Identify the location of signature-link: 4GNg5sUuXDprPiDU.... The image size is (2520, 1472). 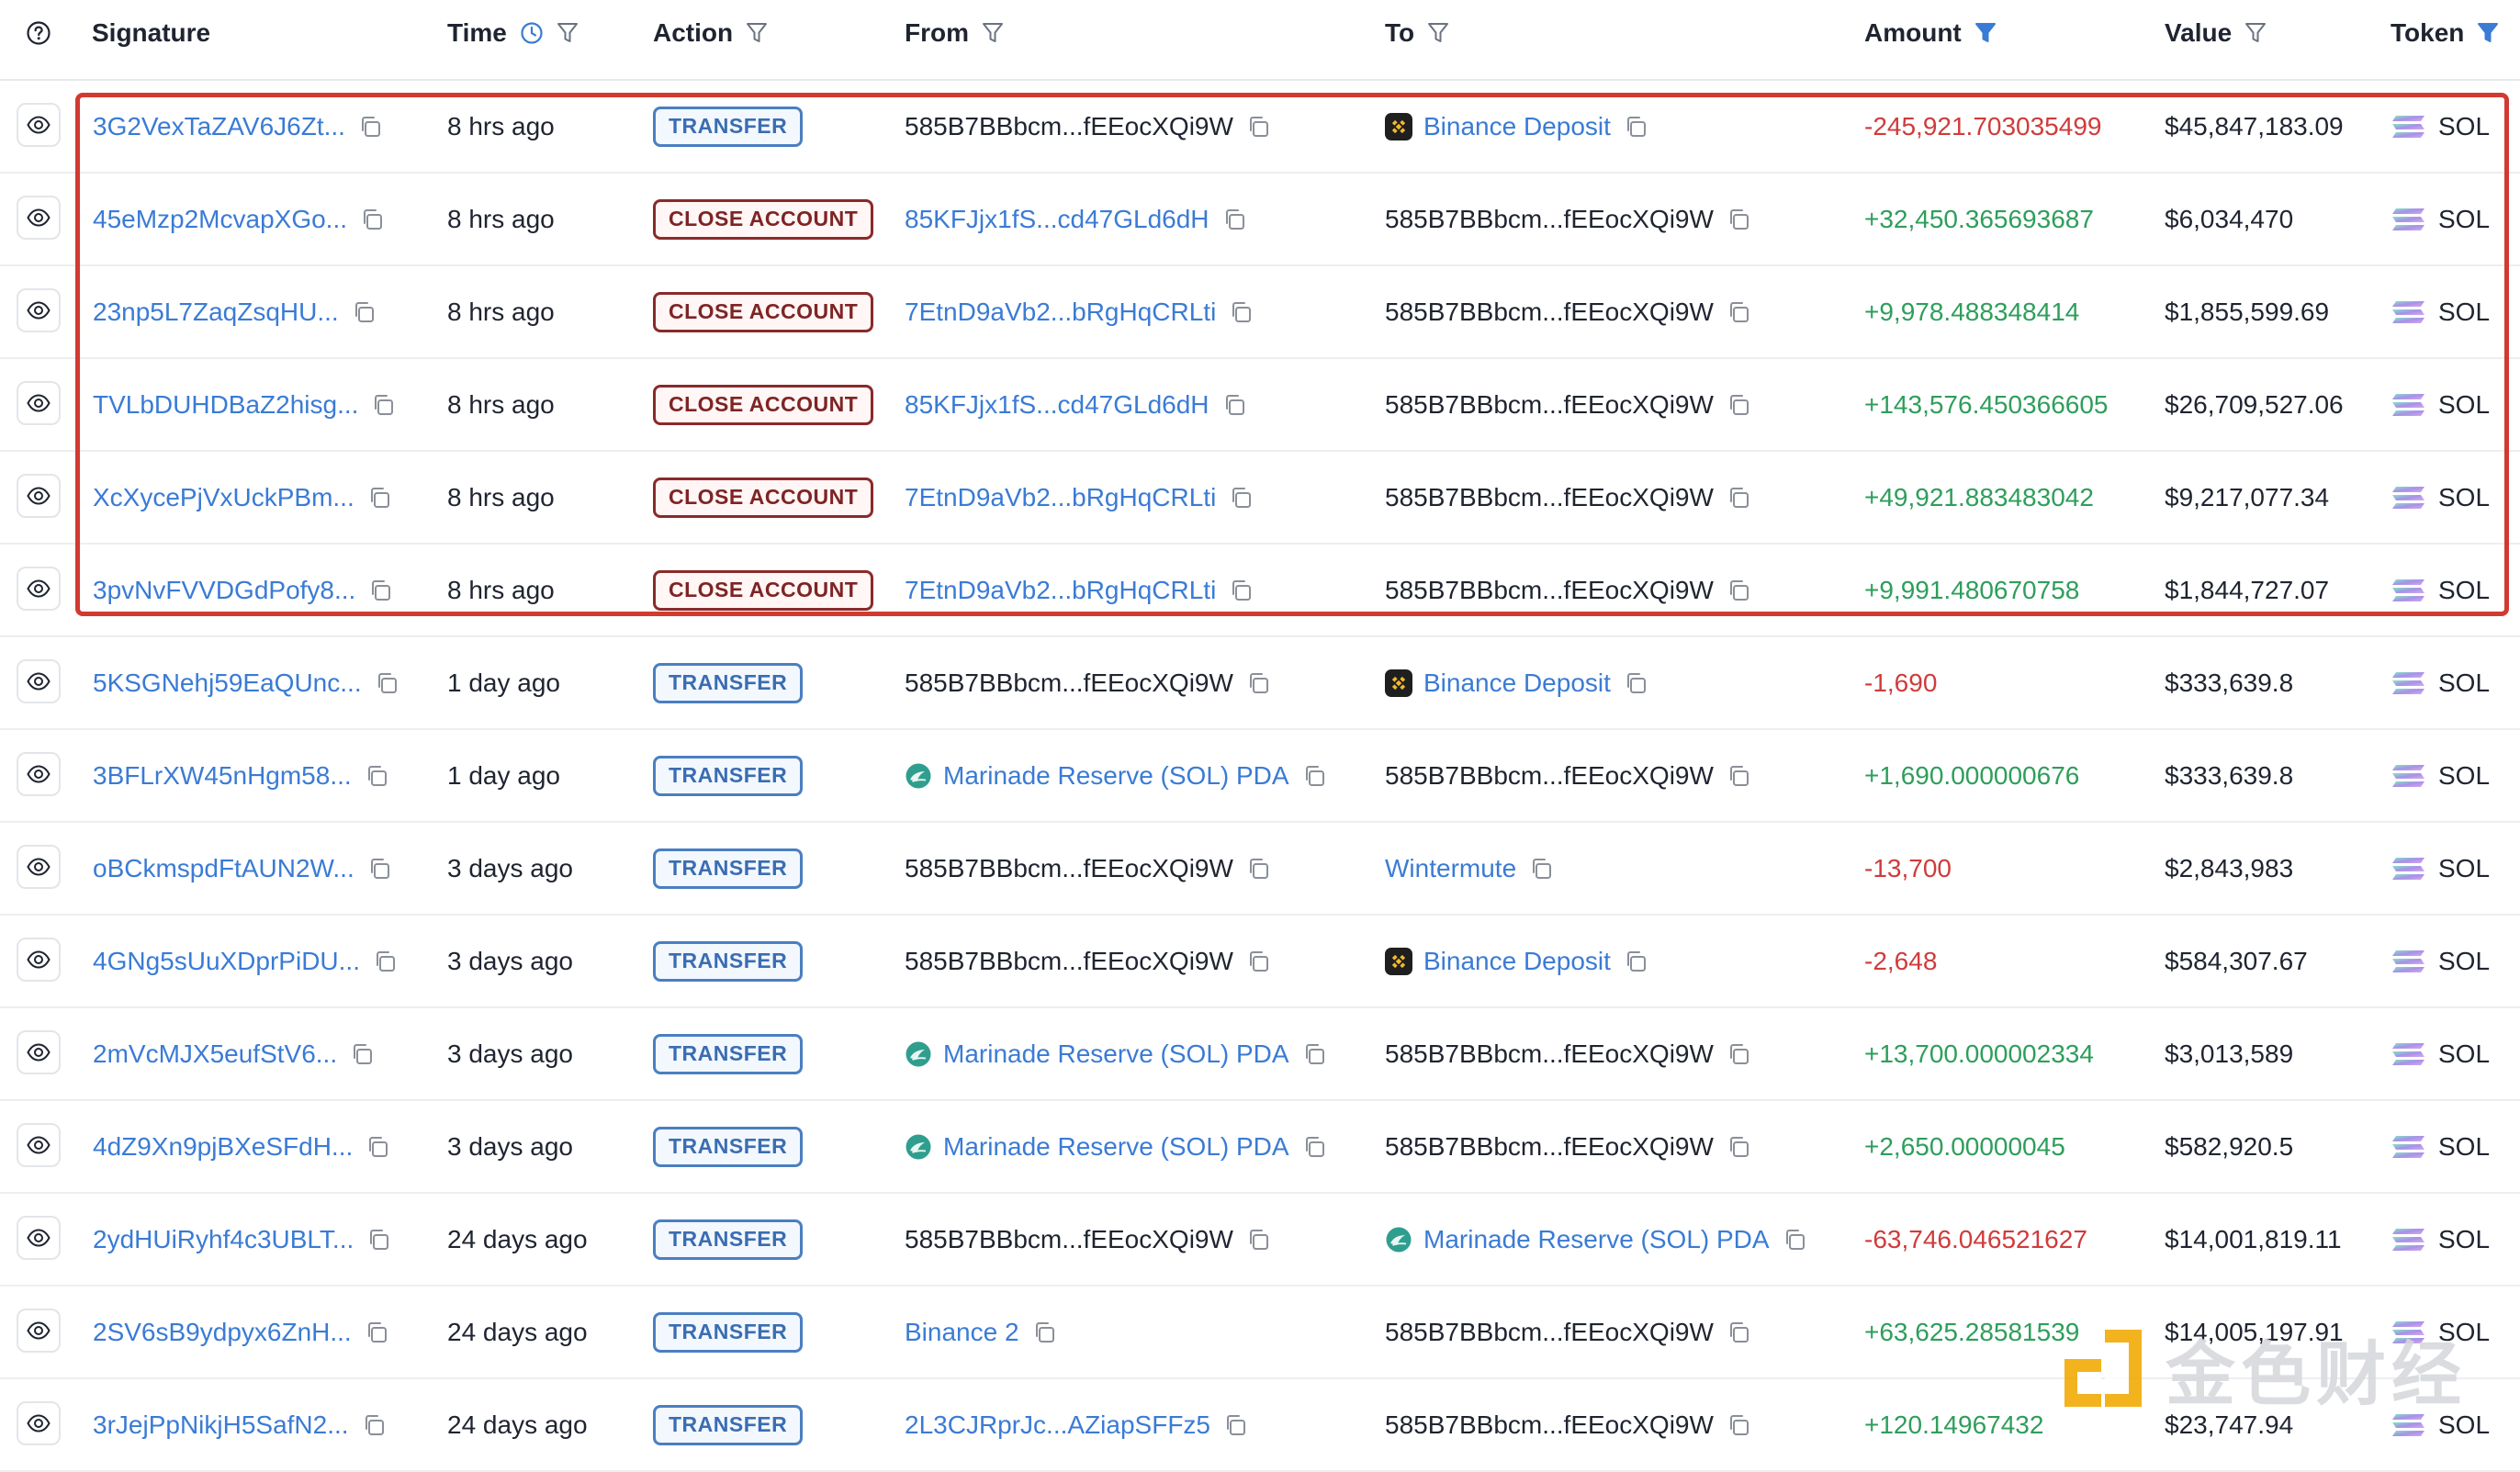
(226, 961).